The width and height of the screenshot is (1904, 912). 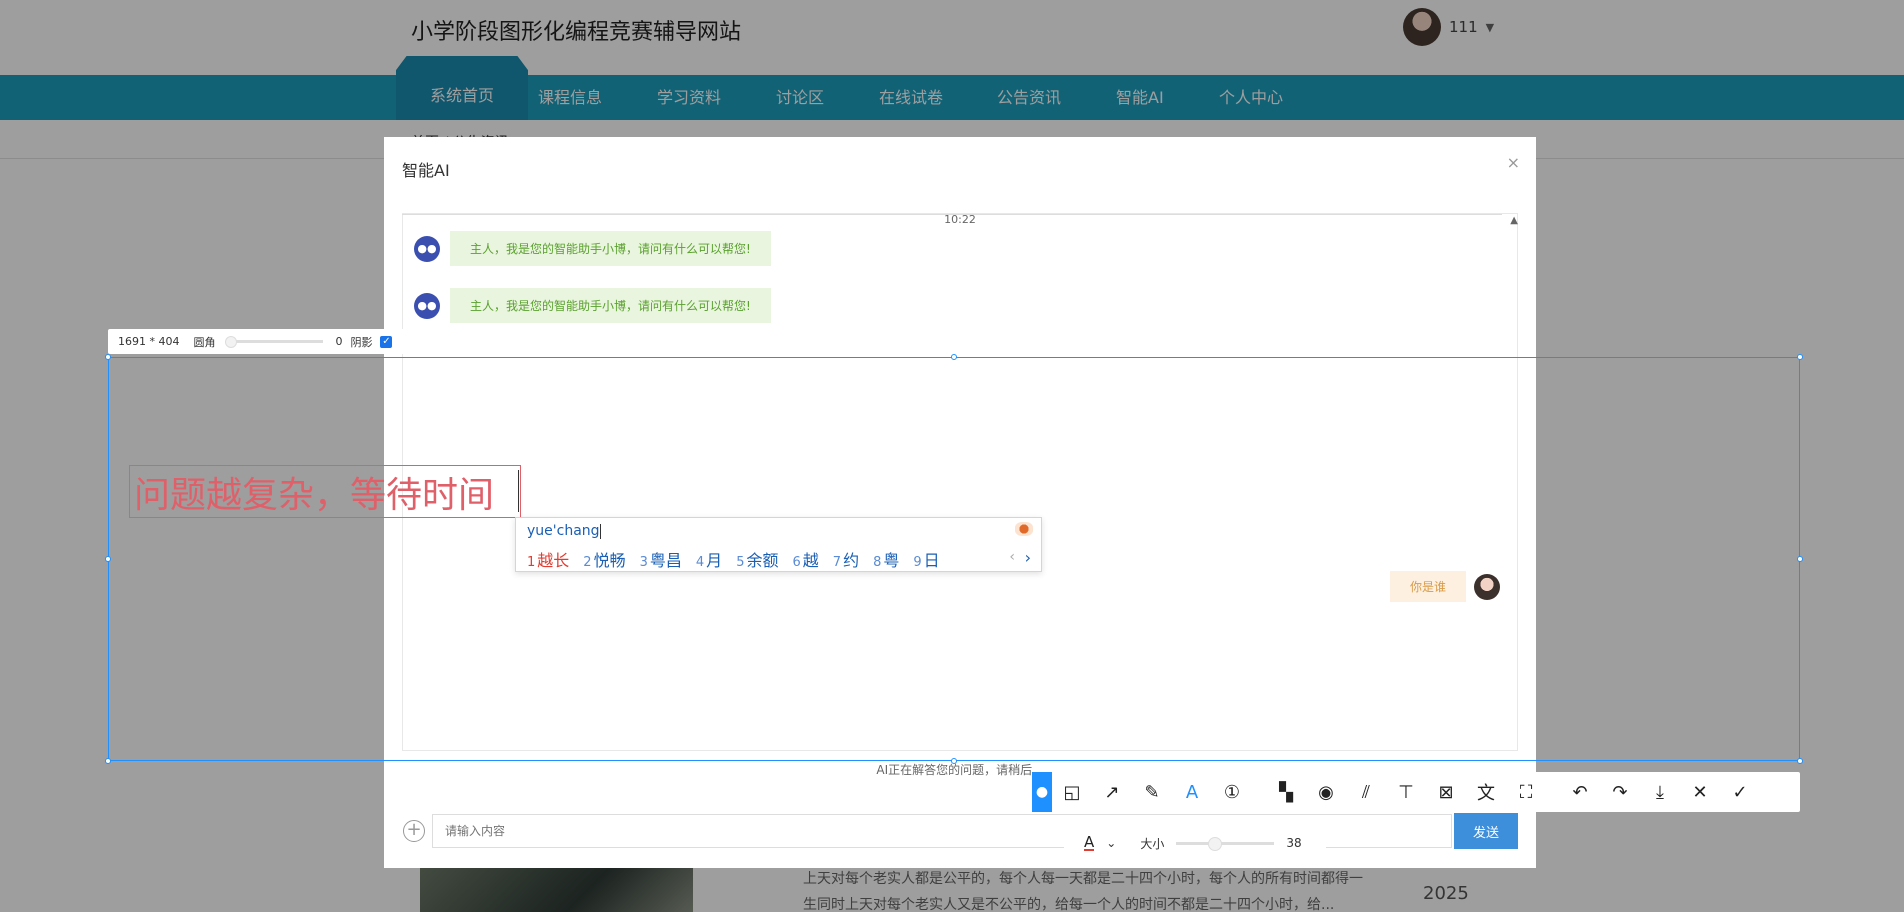 What do you see at coordinates (960, 219) in the screenshot?
I see `chat-timestamp: 10:22` at bounding box center [960, 219].